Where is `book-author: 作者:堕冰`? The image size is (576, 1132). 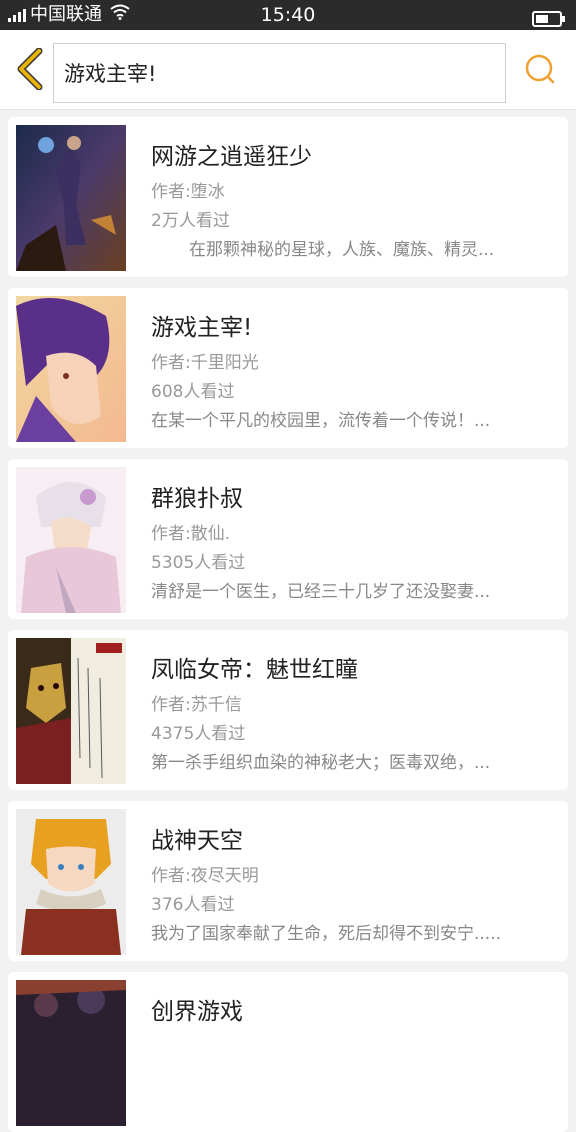 book-author: 作者:堕冰 is located at coordinates (188, 192).